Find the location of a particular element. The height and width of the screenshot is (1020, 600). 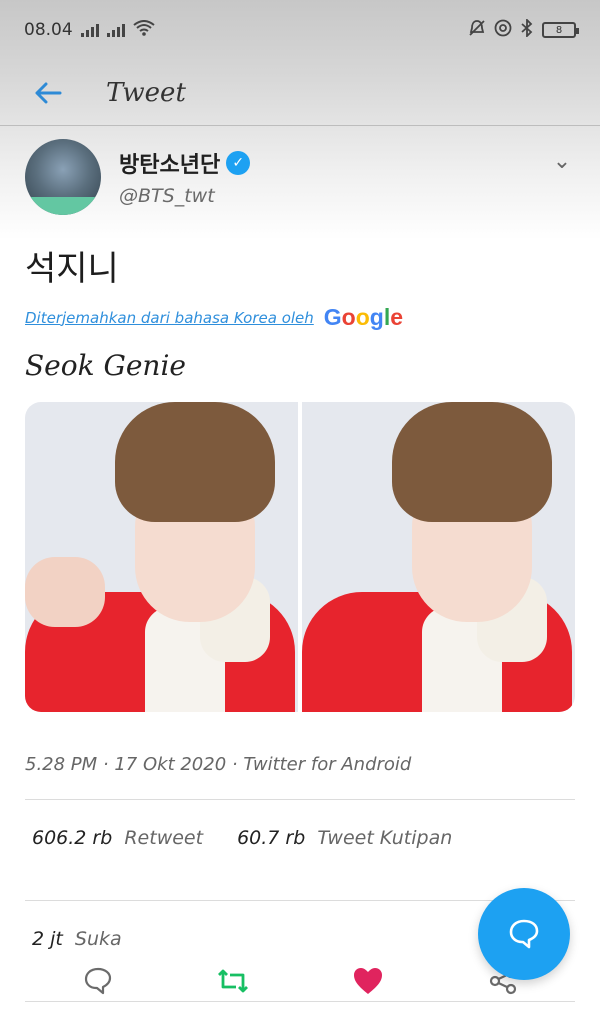

avatar is located at coordinates (63, 177).